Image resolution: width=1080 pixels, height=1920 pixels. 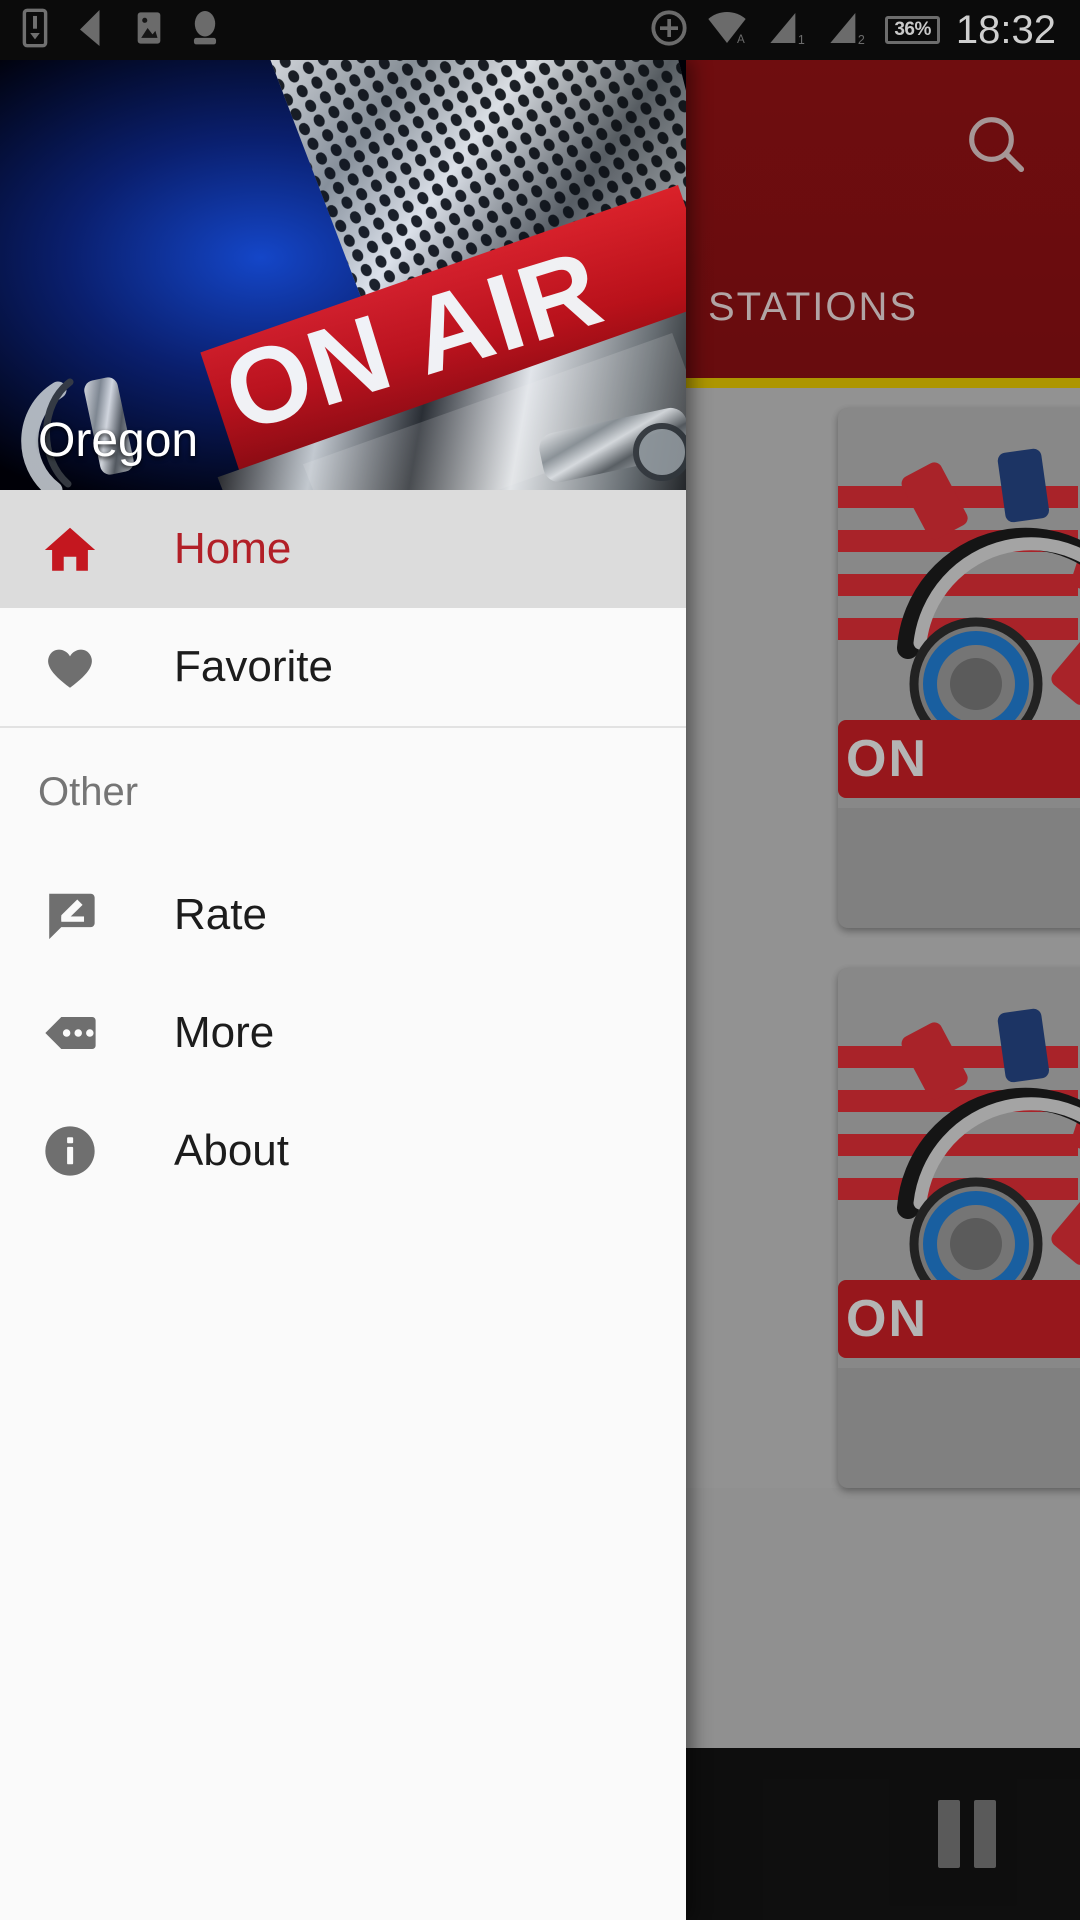 I want to click on sidebar-item-about: About, so click(x=343, y=1151).